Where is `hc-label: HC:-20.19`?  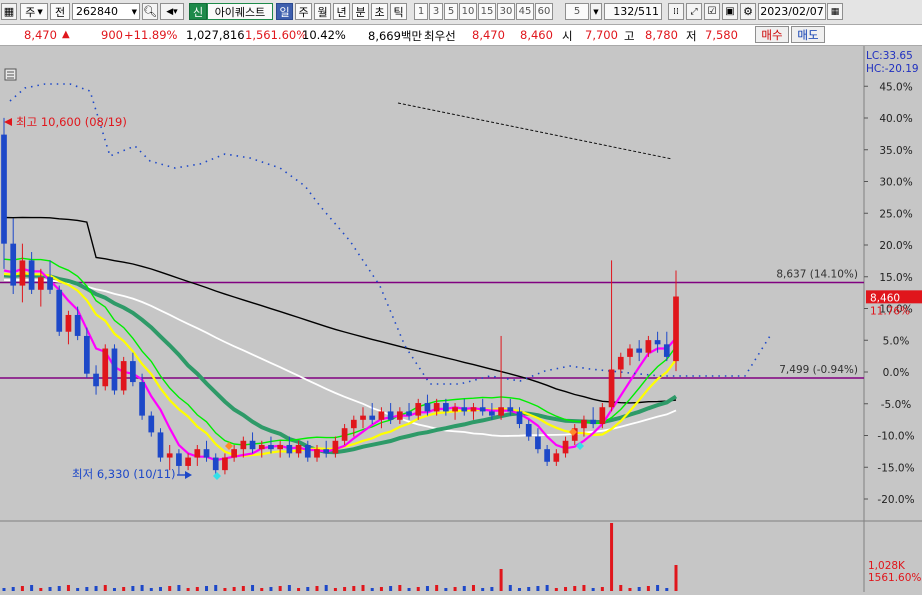
hc-label: HC:-20.19 is located at coordinates (892, 69).